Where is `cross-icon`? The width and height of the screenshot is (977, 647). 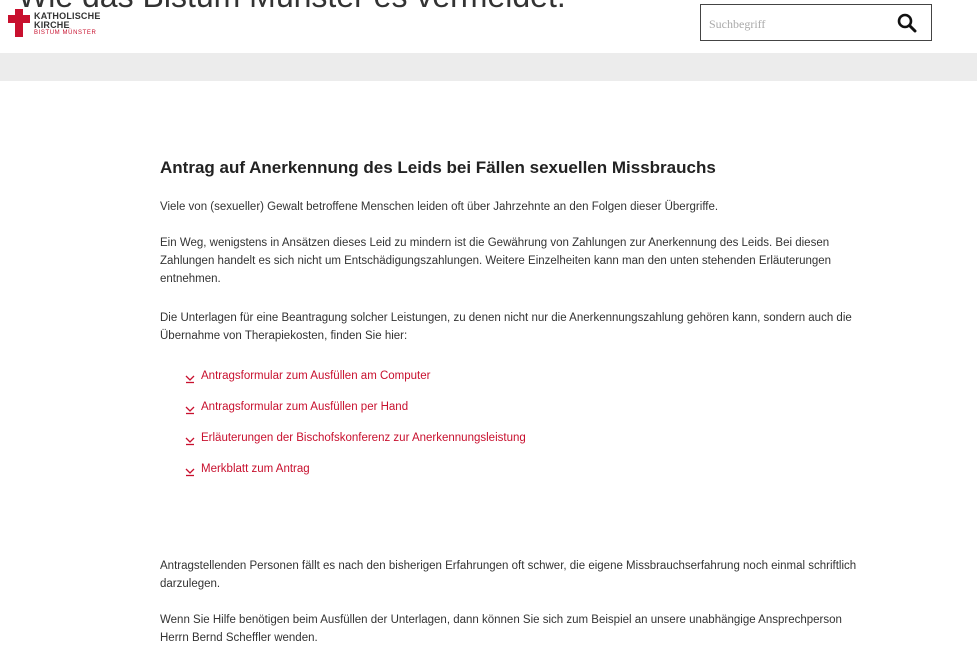 cross-icon is located at coordinates (19, 23).